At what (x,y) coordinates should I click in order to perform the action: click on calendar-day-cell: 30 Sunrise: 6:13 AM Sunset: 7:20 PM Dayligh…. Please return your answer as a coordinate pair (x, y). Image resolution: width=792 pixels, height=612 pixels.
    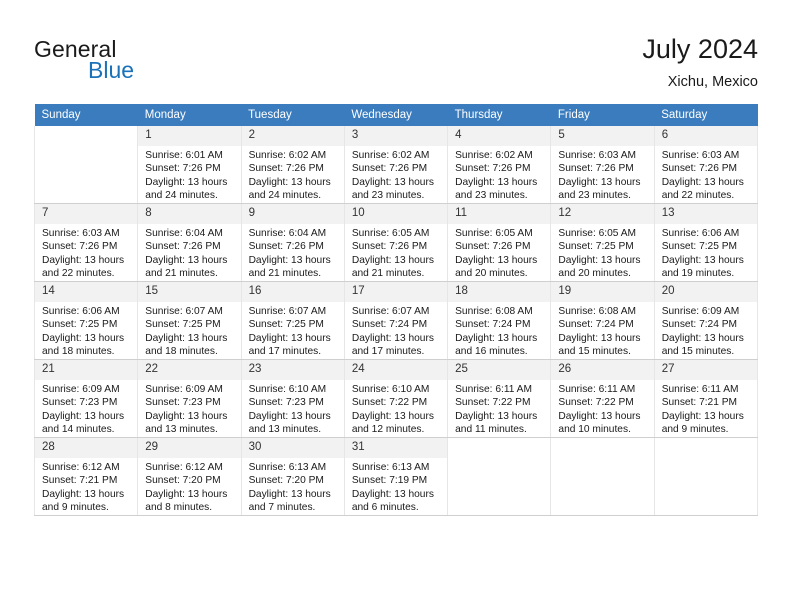
    Looking at the image, I should click on (292, 476).